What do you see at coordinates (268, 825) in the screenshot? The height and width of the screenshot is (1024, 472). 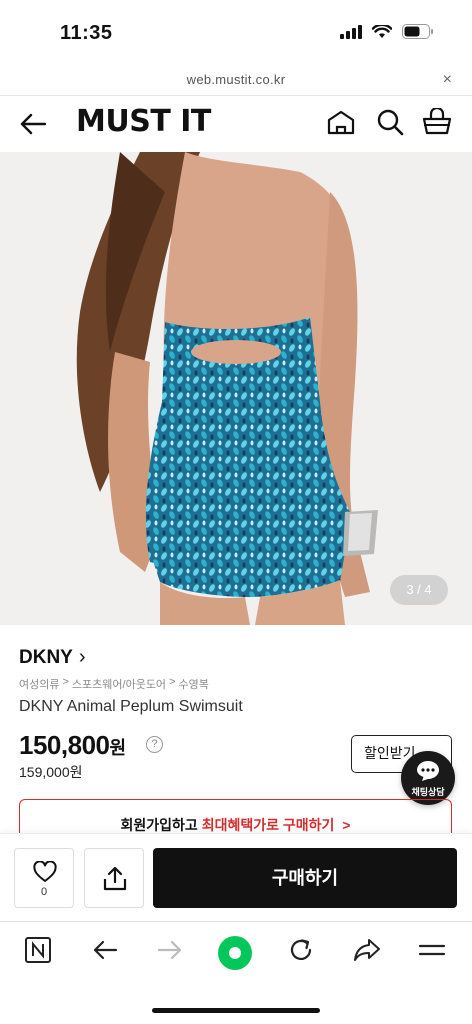 I see `banner-highlight: 최대혜택가로 구매하기` at bounding box center [268, 825].